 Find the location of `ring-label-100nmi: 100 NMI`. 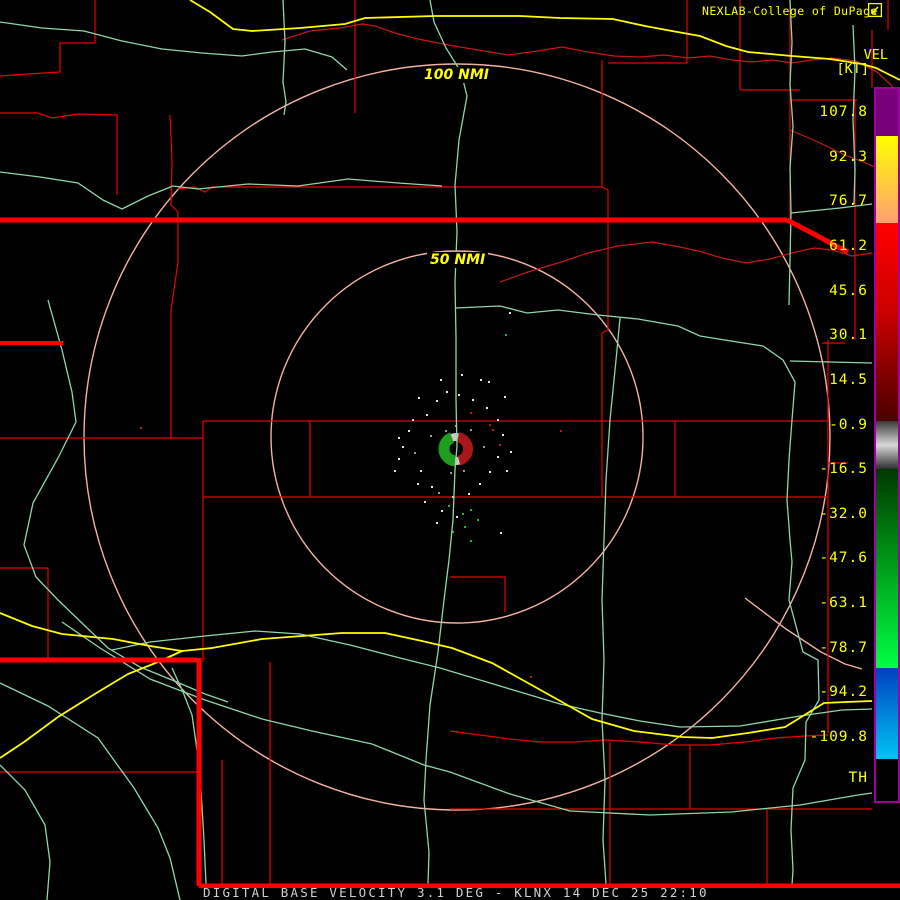

ring-label-100nmi: 100 NMI is located at coordinates (456, 75).